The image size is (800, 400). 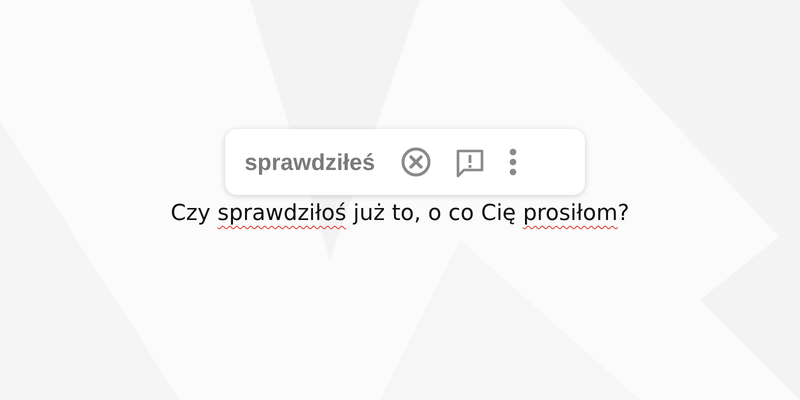 What do you see at coordinates (513, 162) in the screenshot?
I see `more-icon` at bounding box center [513, 162].